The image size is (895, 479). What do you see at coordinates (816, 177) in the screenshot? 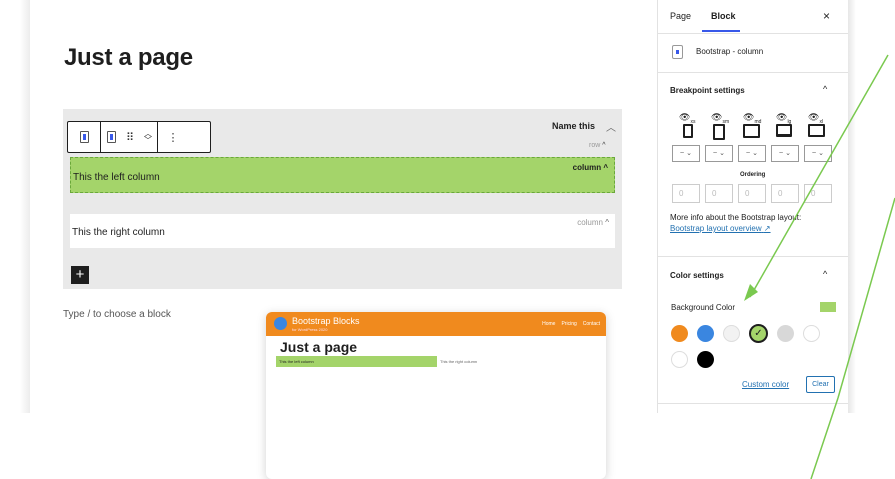
I see `annotation-arrow` at bounding box center [816, 177].